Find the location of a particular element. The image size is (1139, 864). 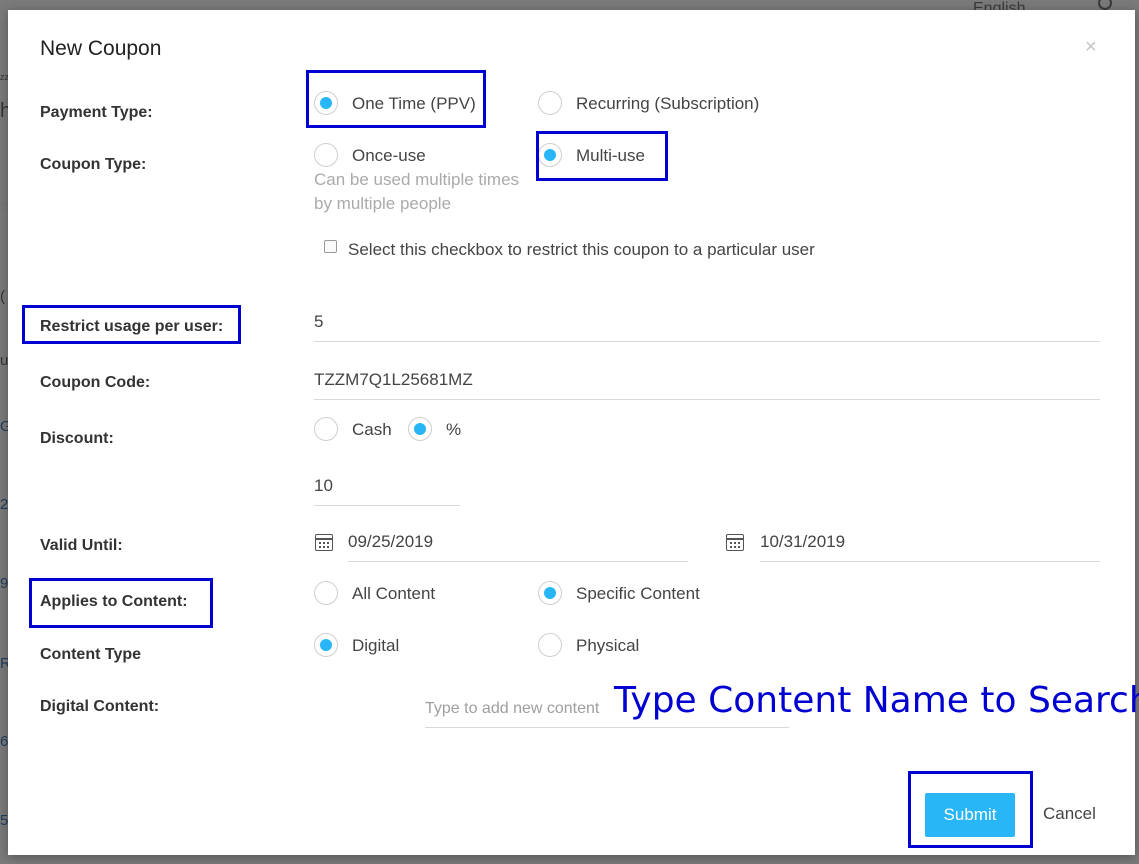

radio-percent is located at coordinates (420, 429).